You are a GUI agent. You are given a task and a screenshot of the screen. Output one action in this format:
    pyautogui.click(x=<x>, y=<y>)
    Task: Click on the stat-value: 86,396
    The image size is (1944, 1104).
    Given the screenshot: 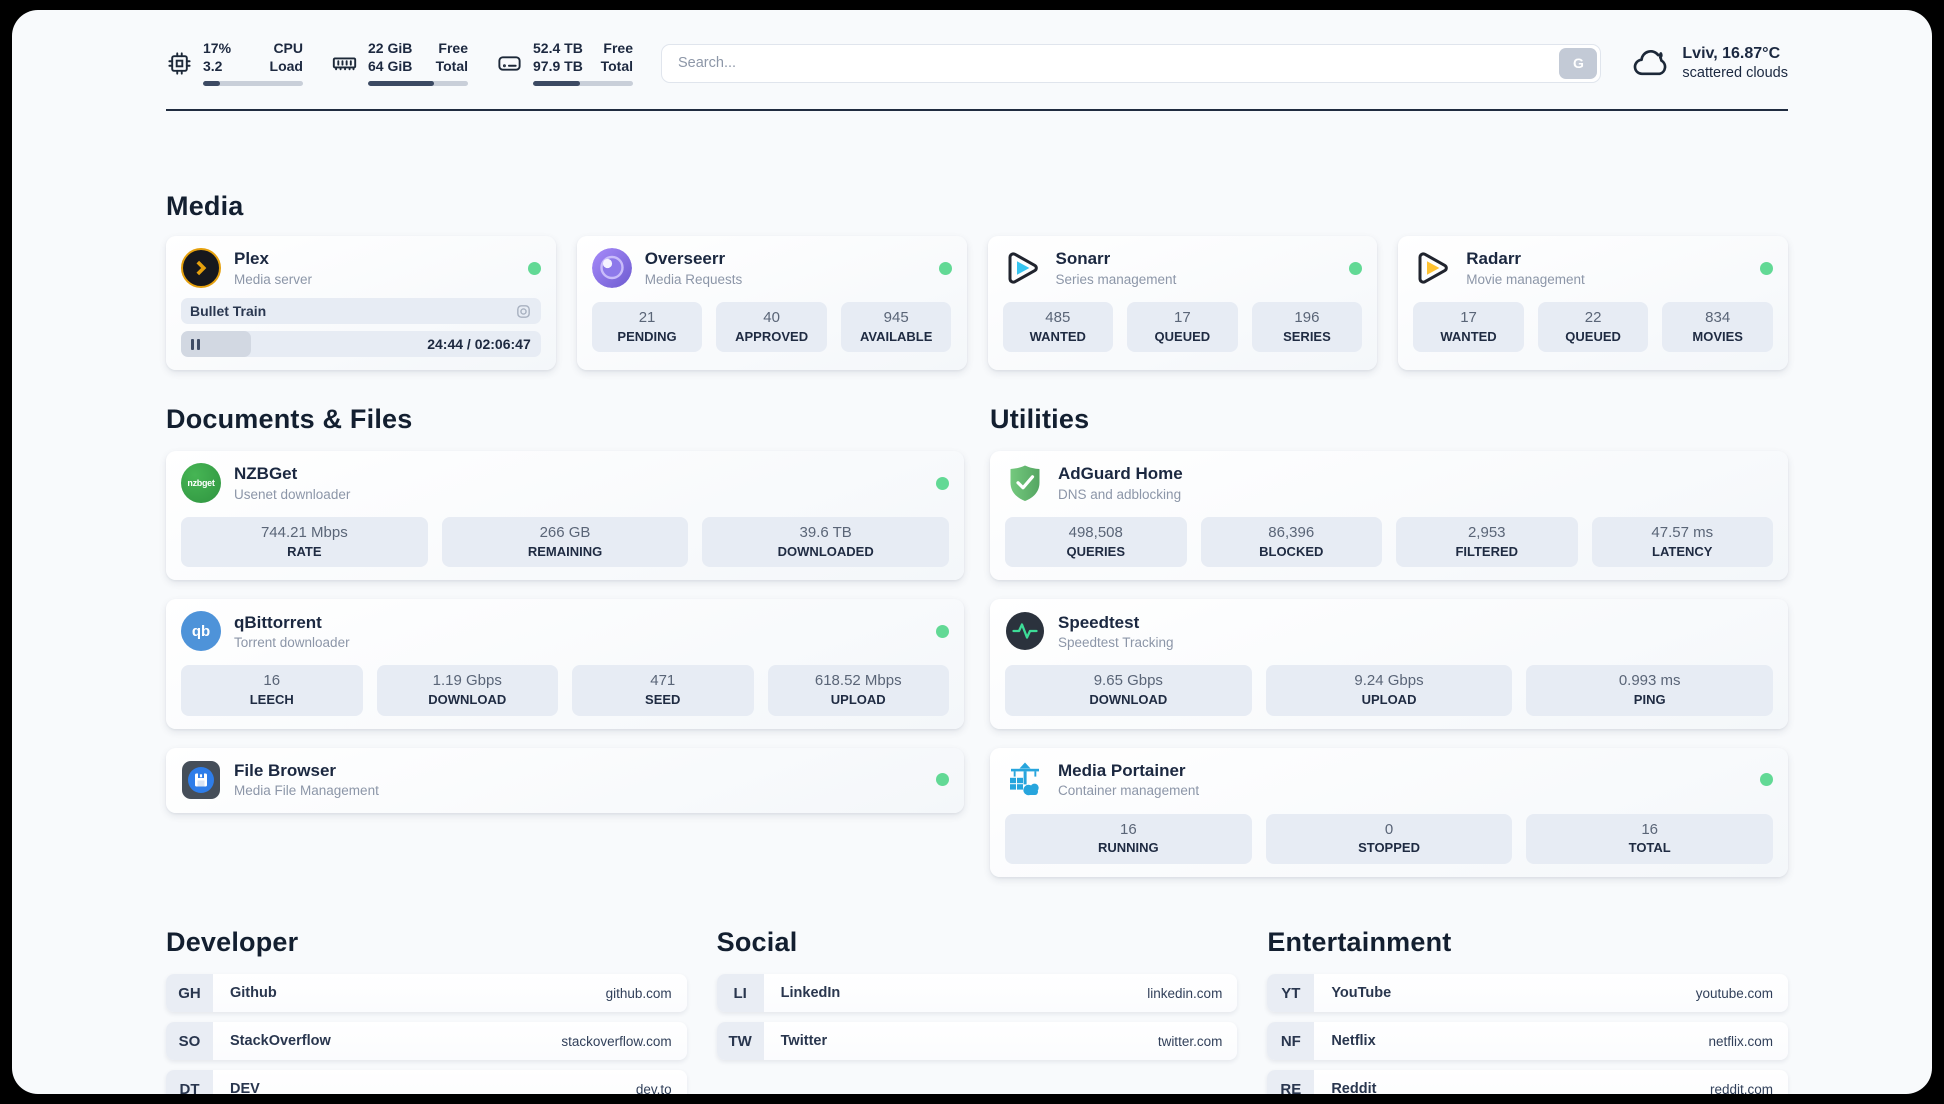 What is the action you would take?
    pyautogui.click(x=1291, y=532)
    